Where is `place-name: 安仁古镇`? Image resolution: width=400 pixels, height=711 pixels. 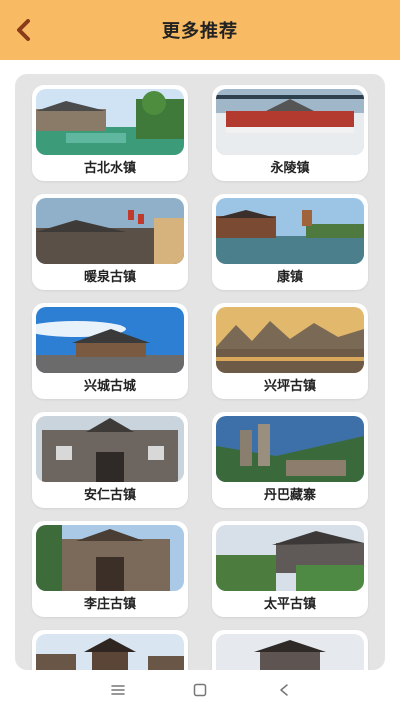 place-name: 安仁古镇 is located at coordinates (109, 495).